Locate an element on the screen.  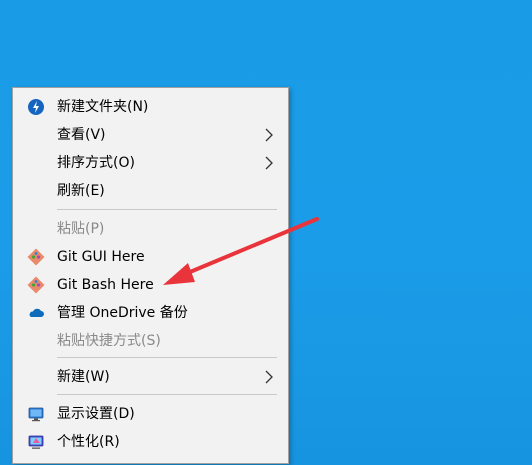
annotation-arrow is located at coordinates (241, 251).